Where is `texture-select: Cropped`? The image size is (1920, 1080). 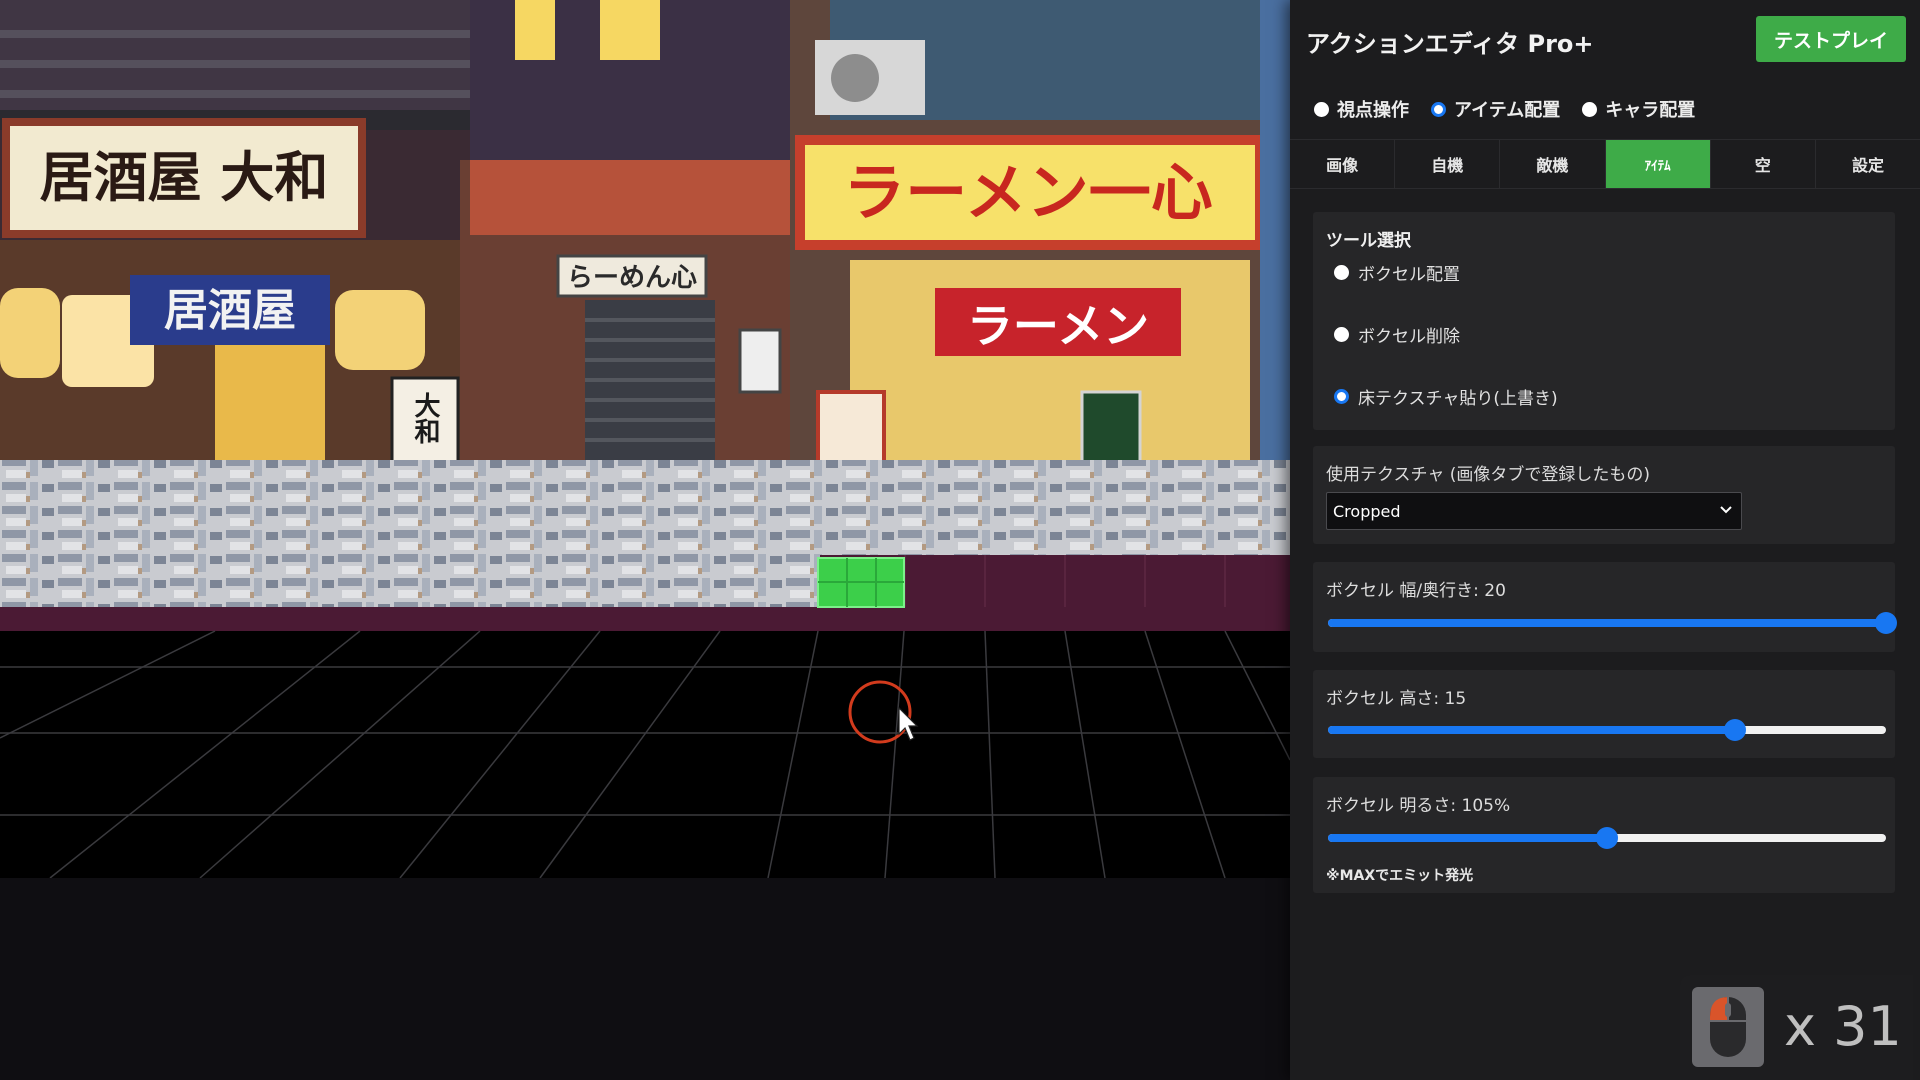
texture-select: Cropped is located at coordinates (1534, 511).